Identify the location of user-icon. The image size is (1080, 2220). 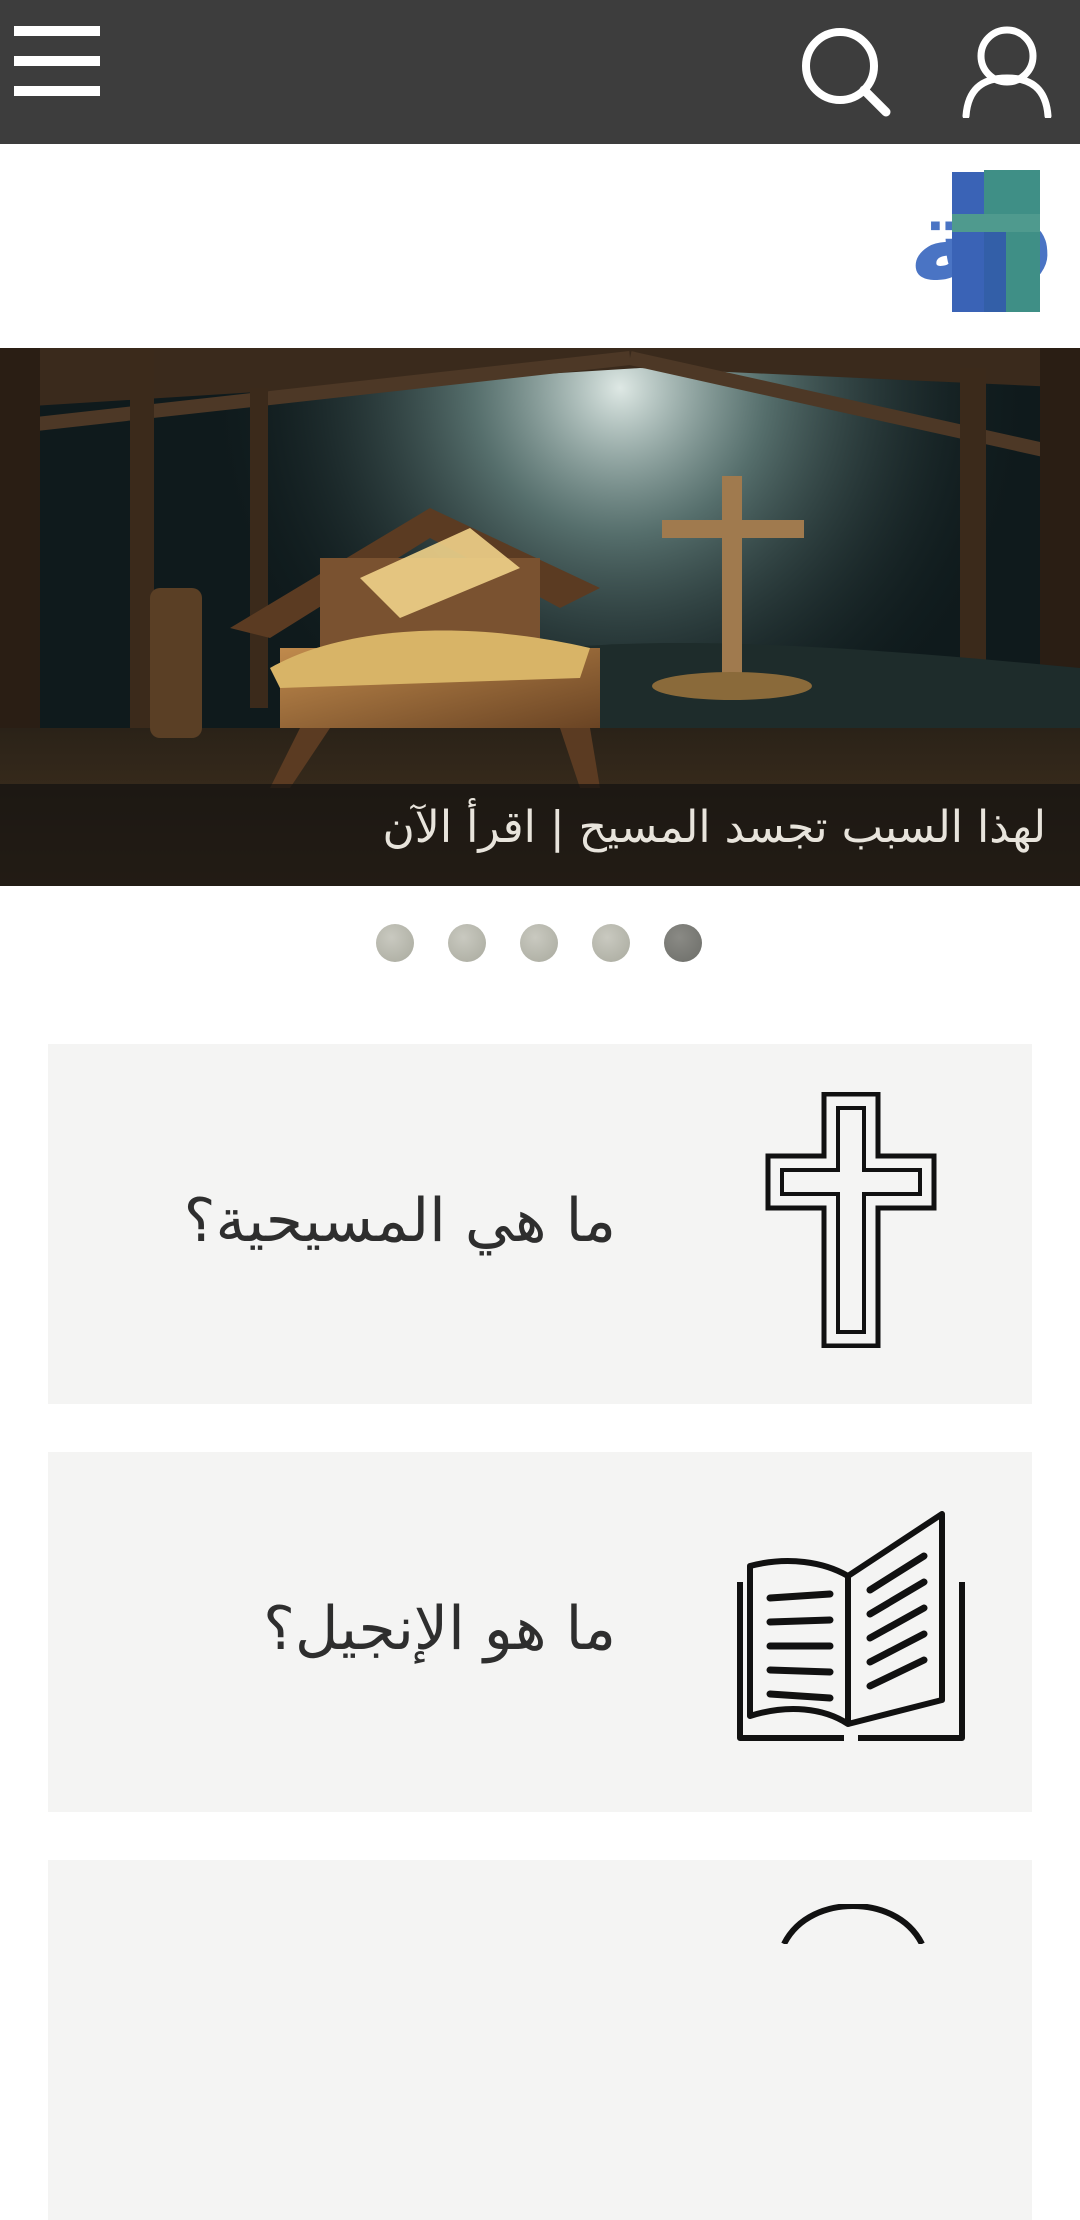
(1007, 73).